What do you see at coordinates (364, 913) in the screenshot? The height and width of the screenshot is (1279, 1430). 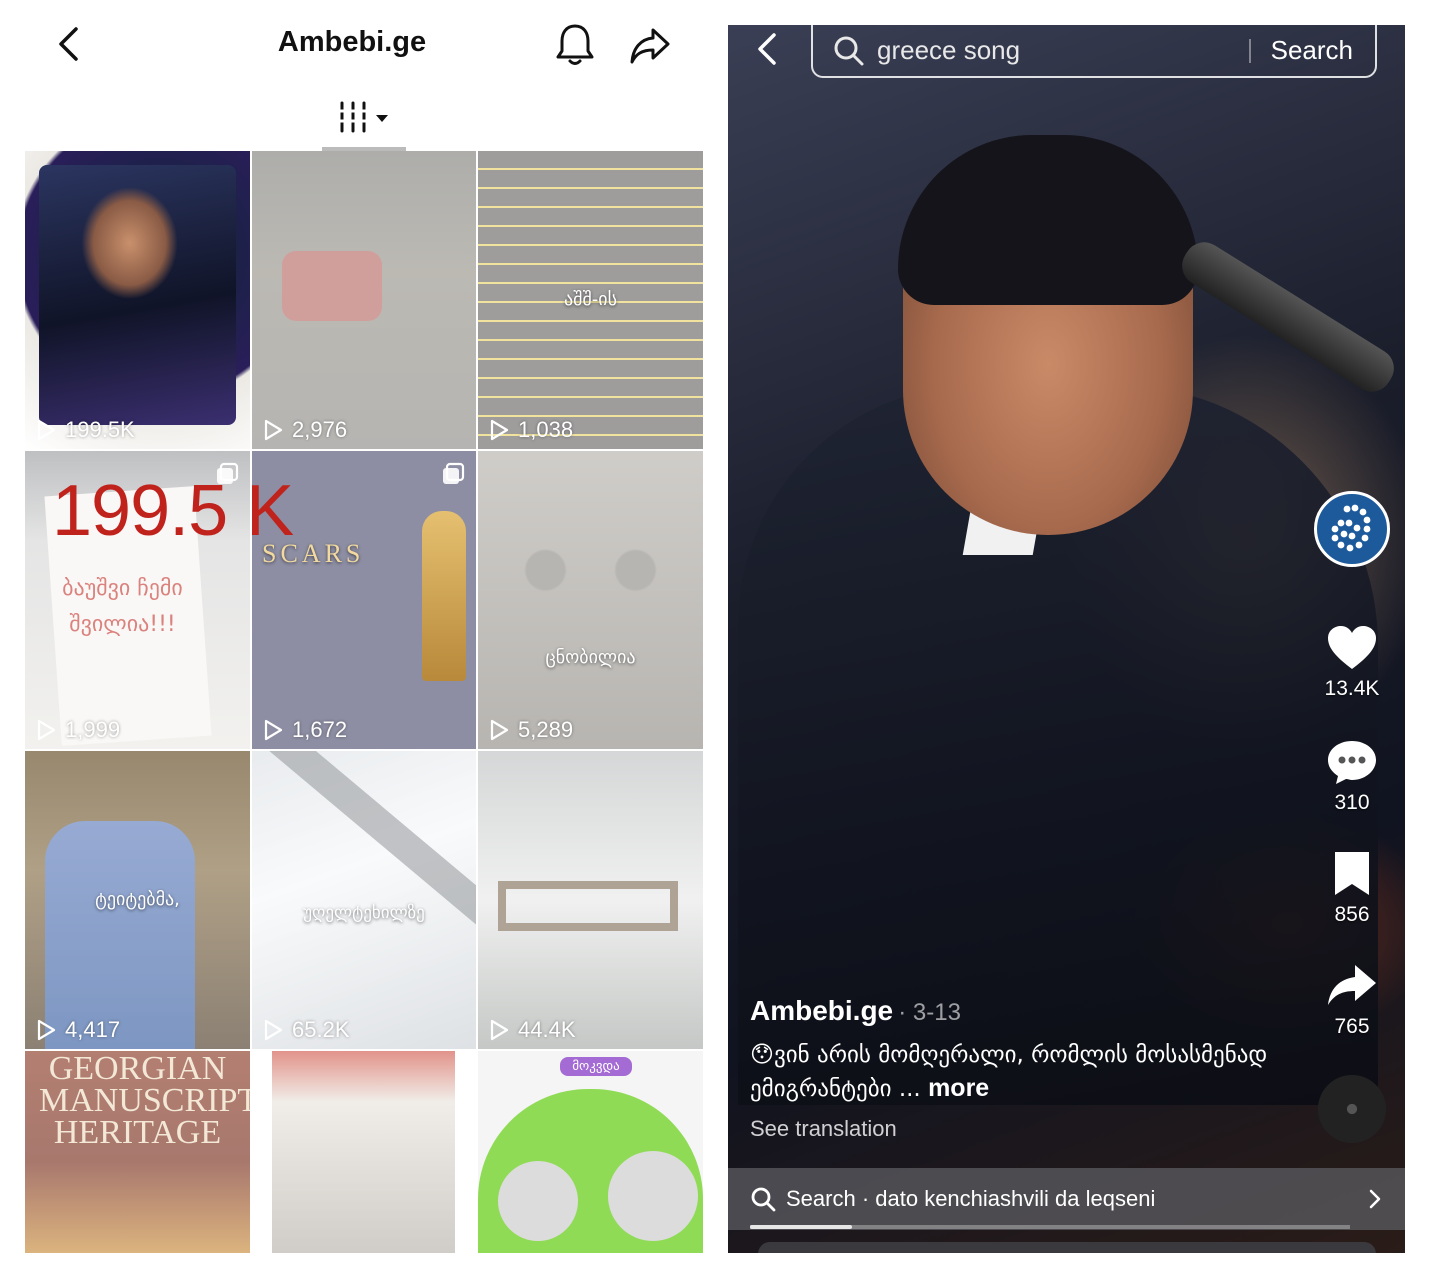 I see `tile-caption: უღელტეხილზე` at bounding box center [364, 913].